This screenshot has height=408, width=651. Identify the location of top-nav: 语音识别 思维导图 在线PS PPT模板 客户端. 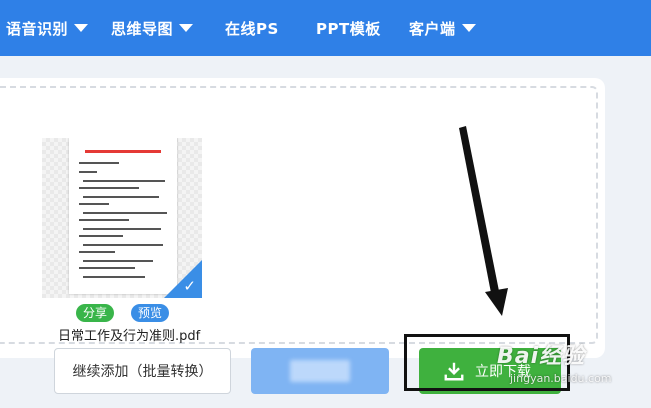
(325, 28).